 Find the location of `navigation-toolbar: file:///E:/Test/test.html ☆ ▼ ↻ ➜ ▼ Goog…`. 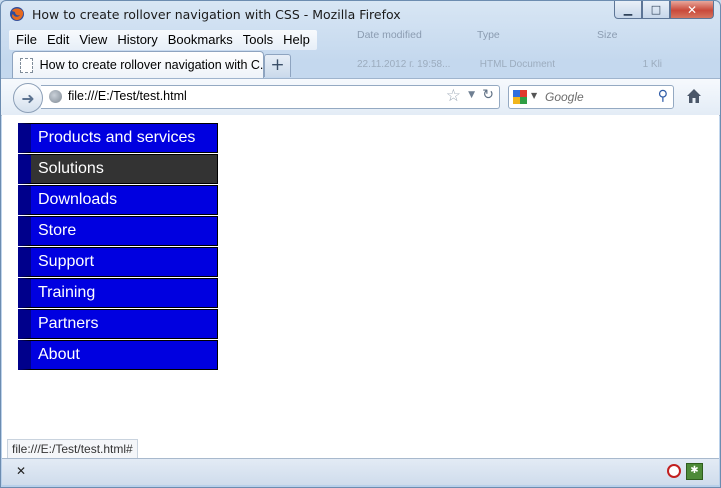

navigation-toolbar: file:///E:/Test/test.html ☆ ▼ ↻ ➜ ▼ Goog… is located at coordinates (360, 97).